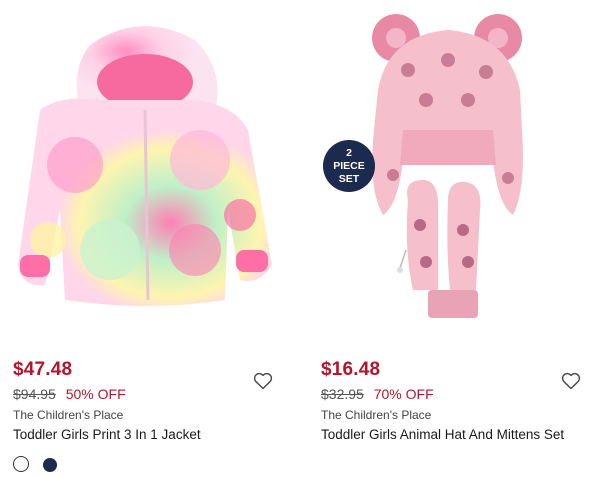 Image resolution: width=597 pixels, height=477 pixels. What do you see at coordinates (143, 434) in the screenshot?
I see `product-name: Toddler Girls Print 3 In 1 Jacket` at bounding box center [143, 434].